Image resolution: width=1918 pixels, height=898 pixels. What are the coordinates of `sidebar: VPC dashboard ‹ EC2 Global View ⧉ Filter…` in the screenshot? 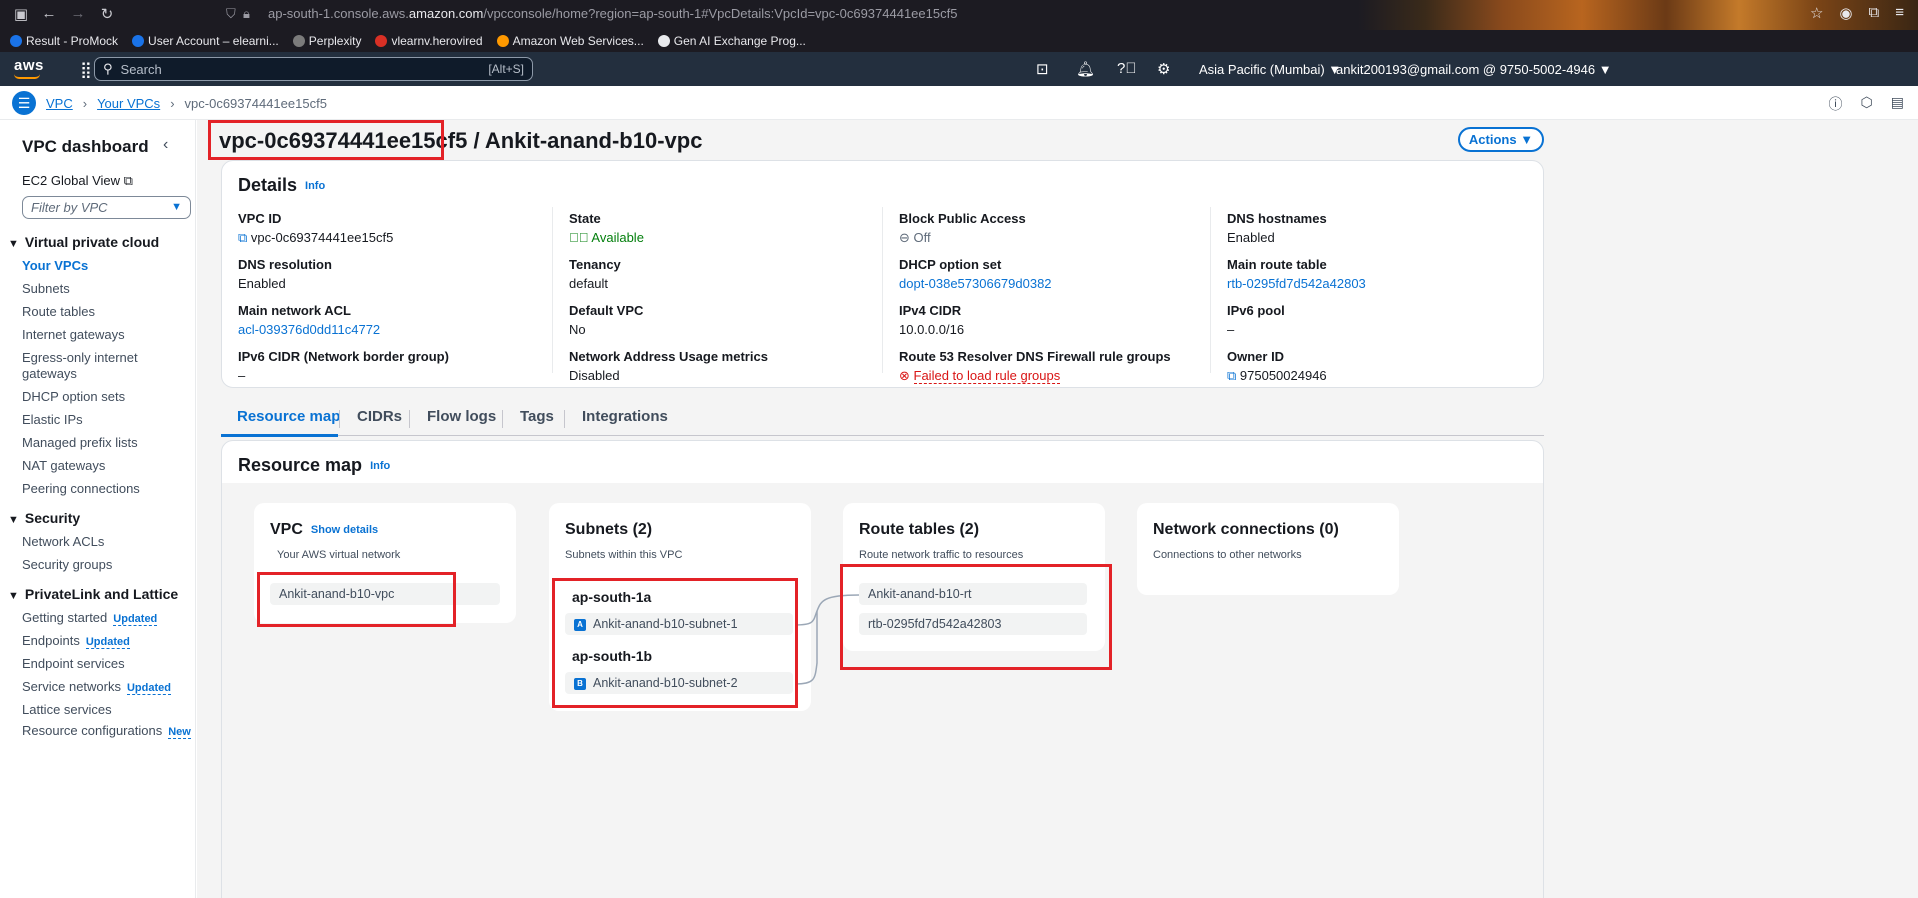 It's located at (98, 509).